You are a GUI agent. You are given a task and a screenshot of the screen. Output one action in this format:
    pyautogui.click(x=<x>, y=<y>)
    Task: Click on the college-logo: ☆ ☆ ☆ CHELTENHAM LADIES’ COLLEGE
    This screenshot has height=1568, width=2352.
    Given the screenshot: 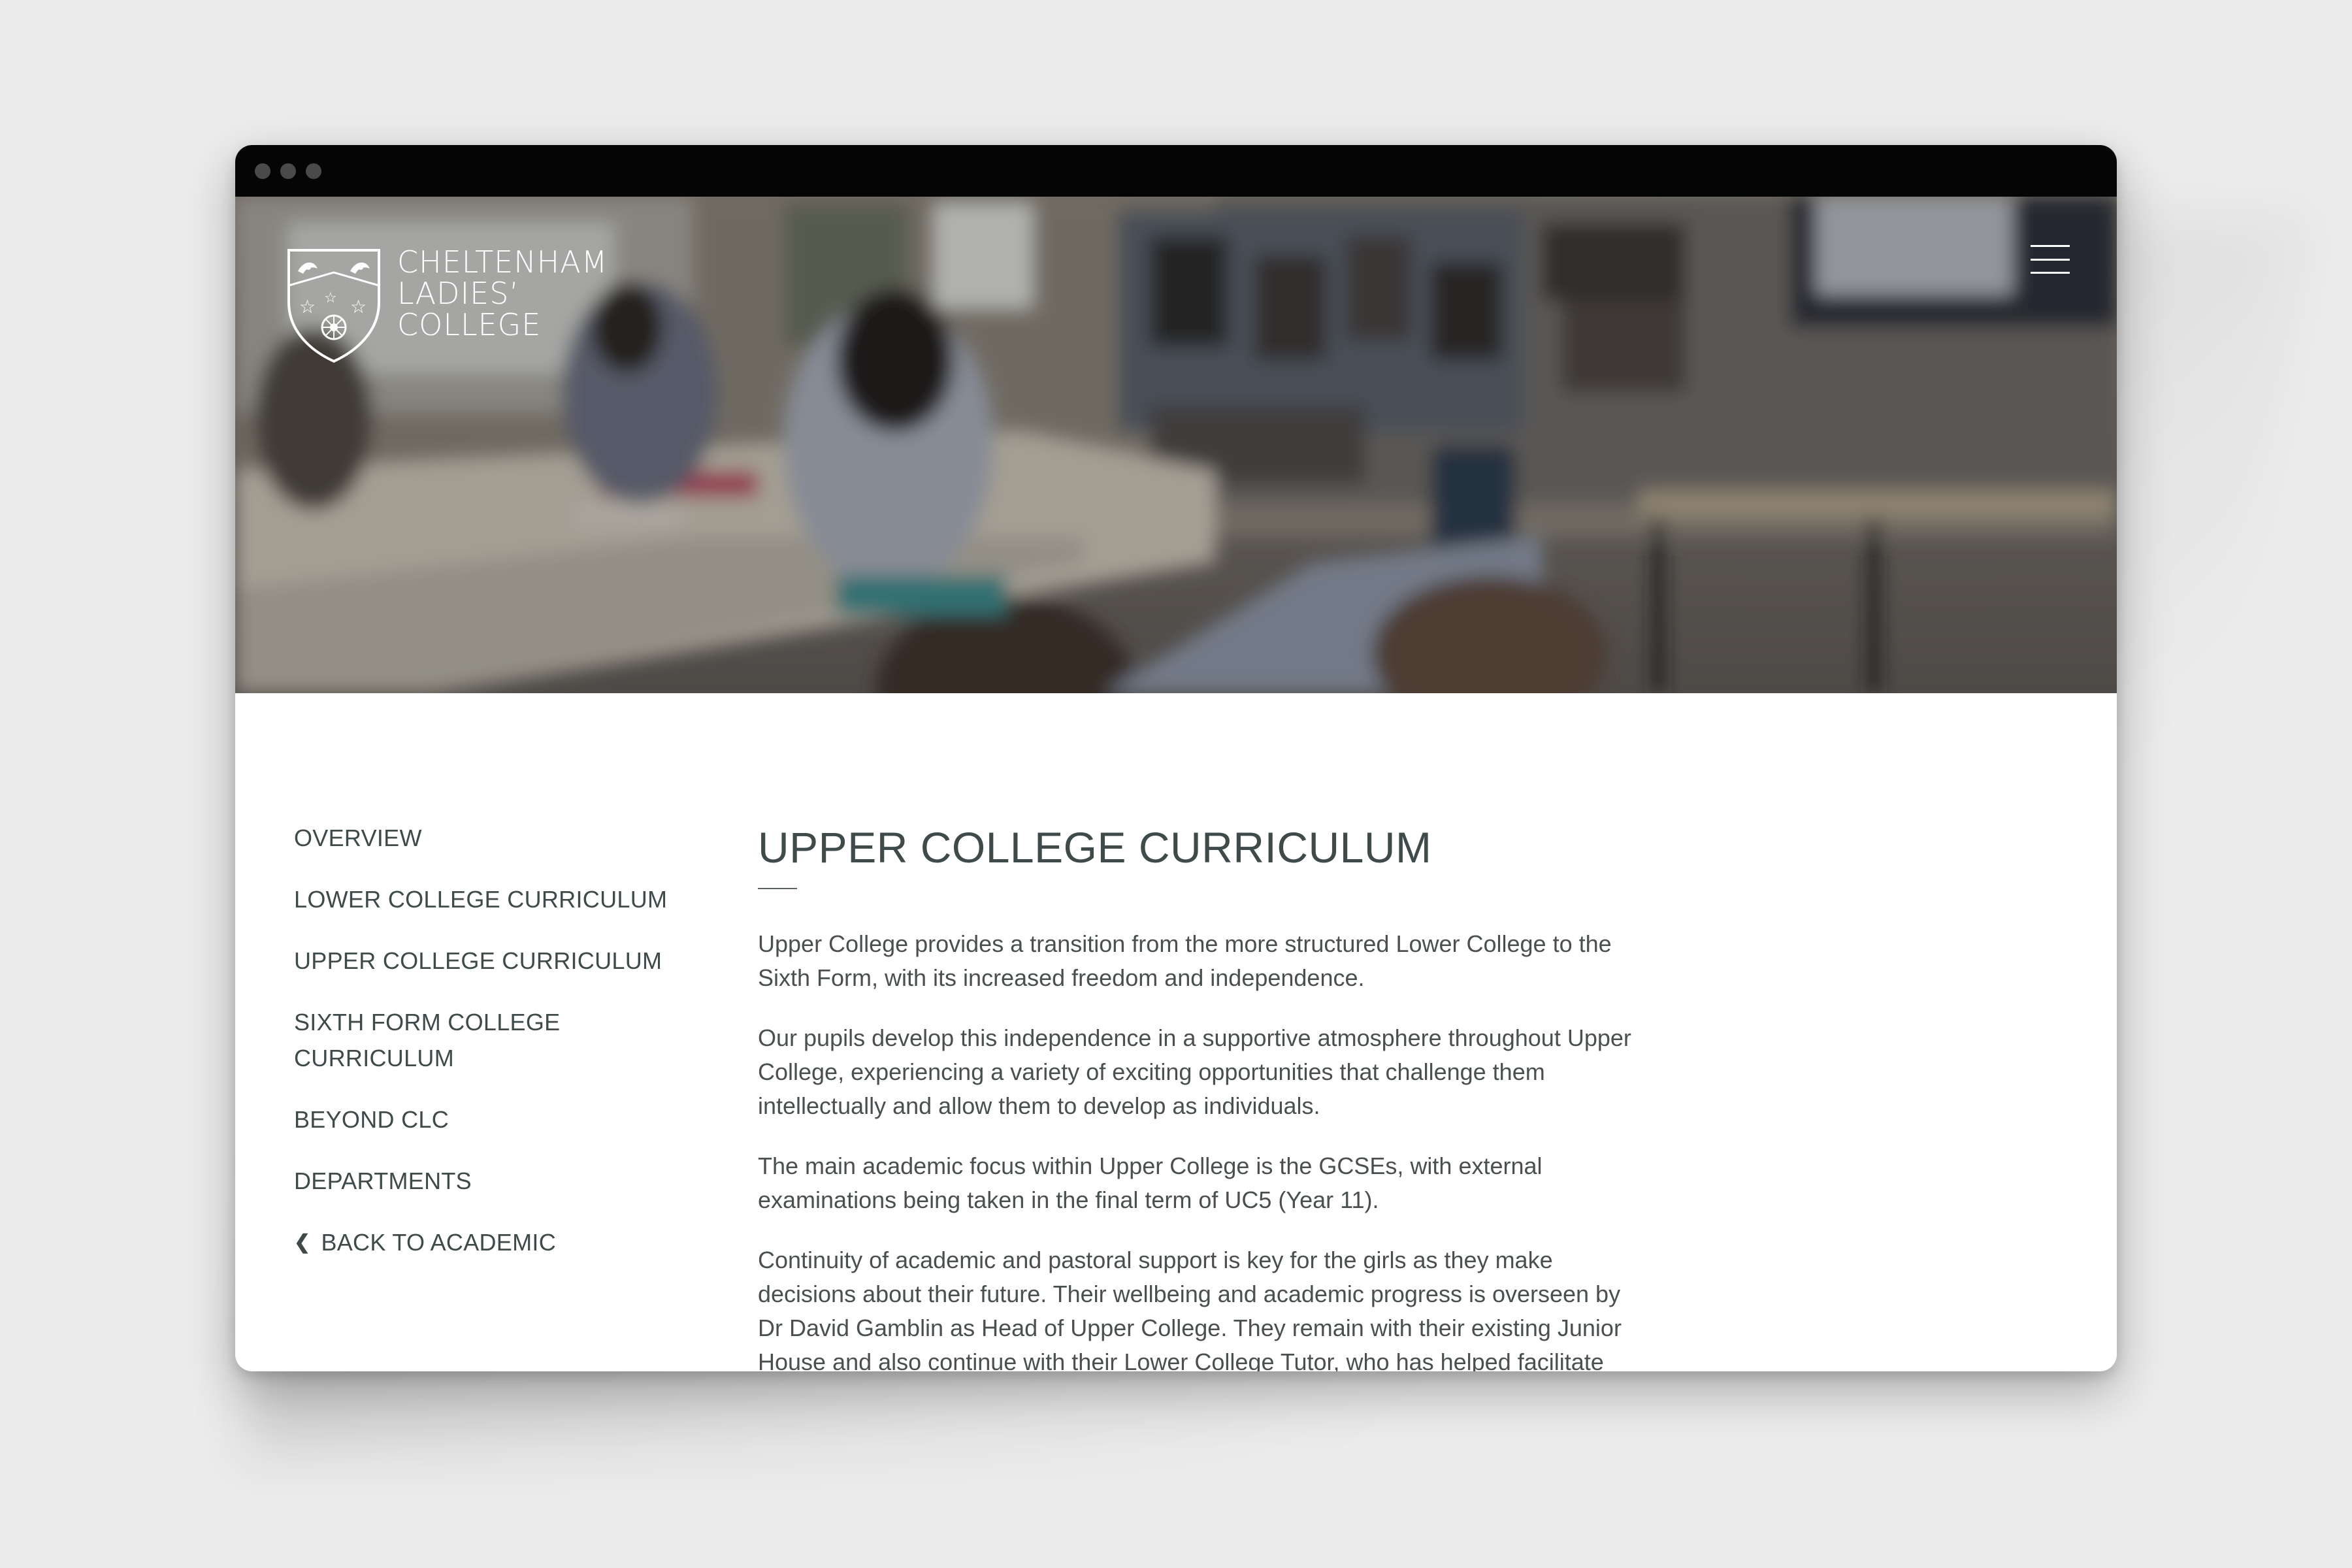 What is the action you would take?
    pyautogui.click(x=446, y=305)
    